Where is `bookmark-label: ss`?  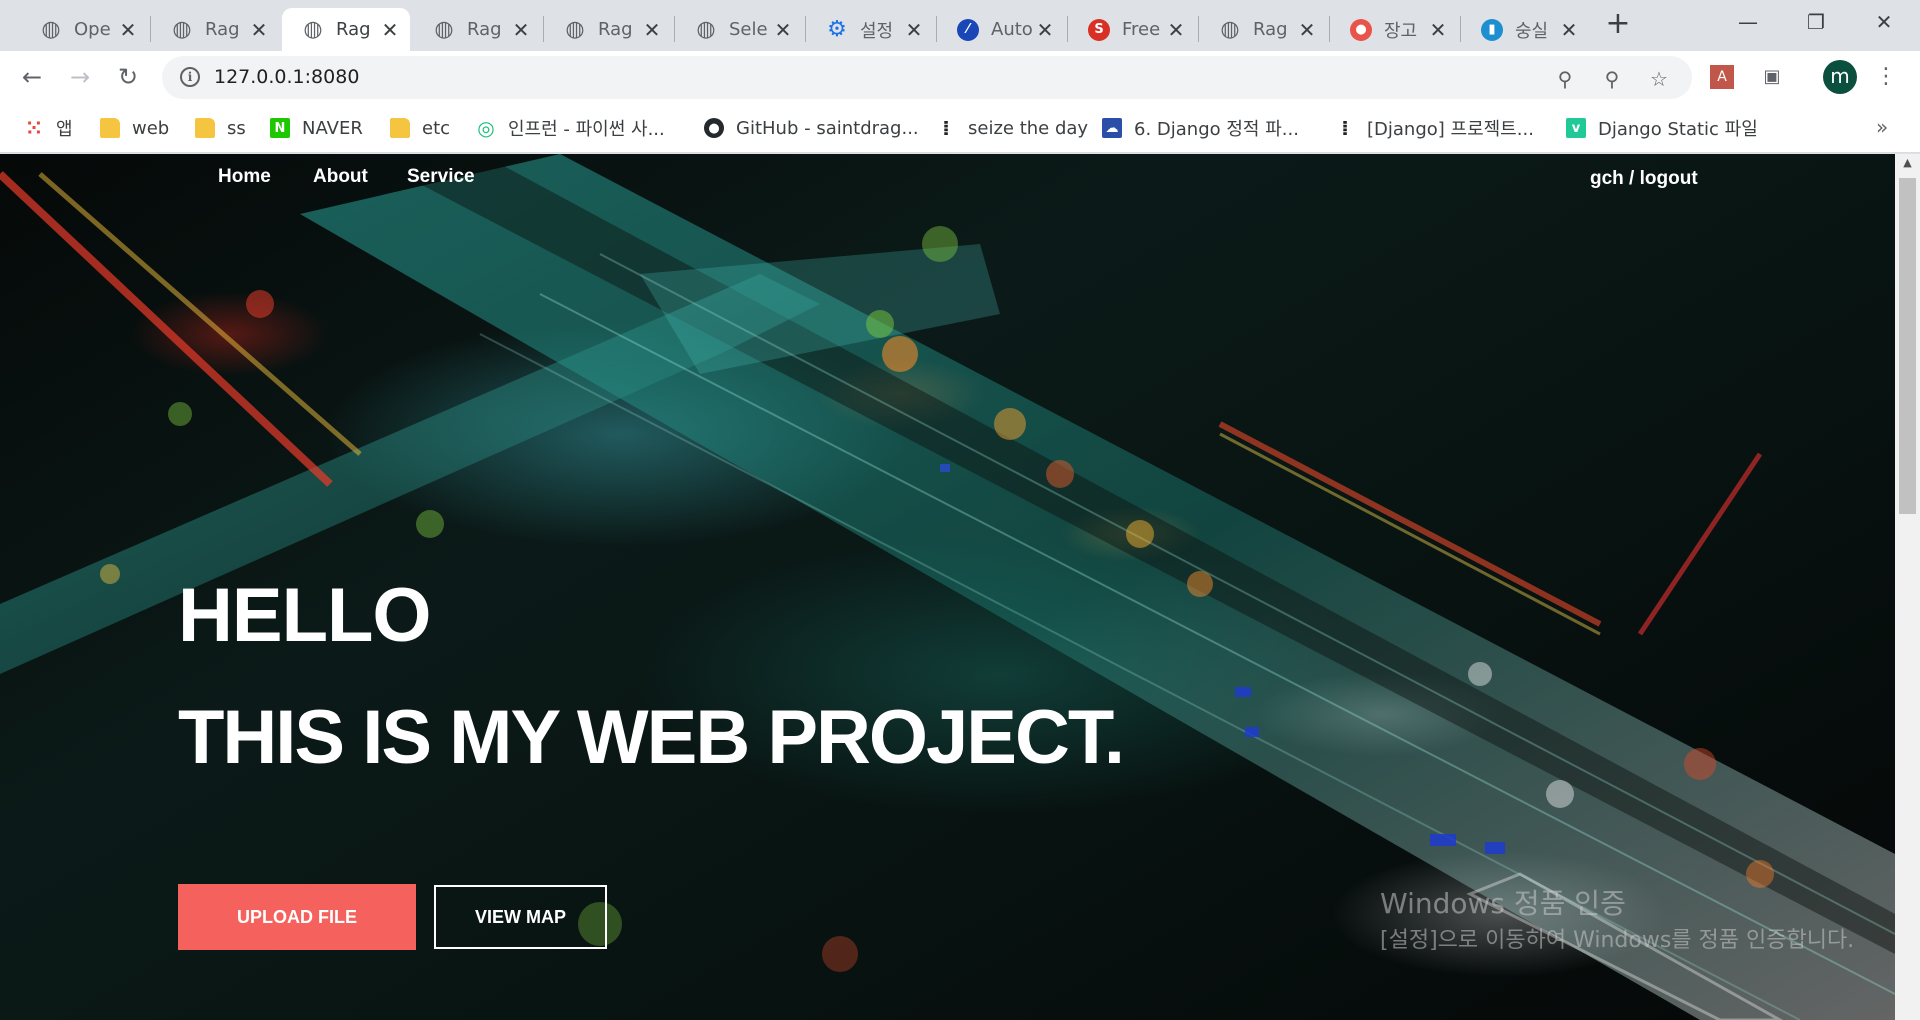
bookmark-label: ss is located at coordinates (236, 128).